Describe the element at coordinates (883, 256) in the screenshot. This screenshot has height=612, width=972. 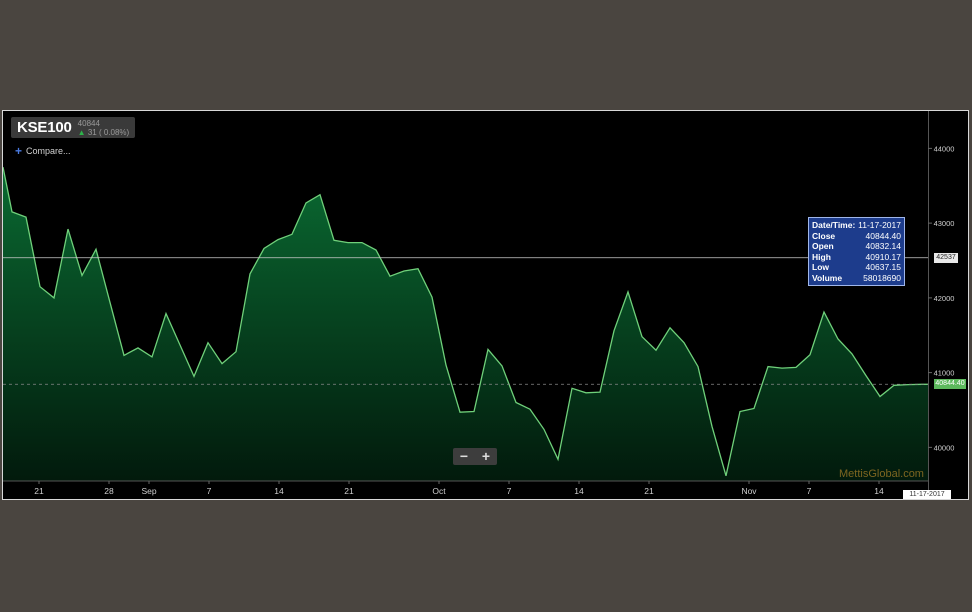
I see `tooltip-value: 40910.17` at that location.